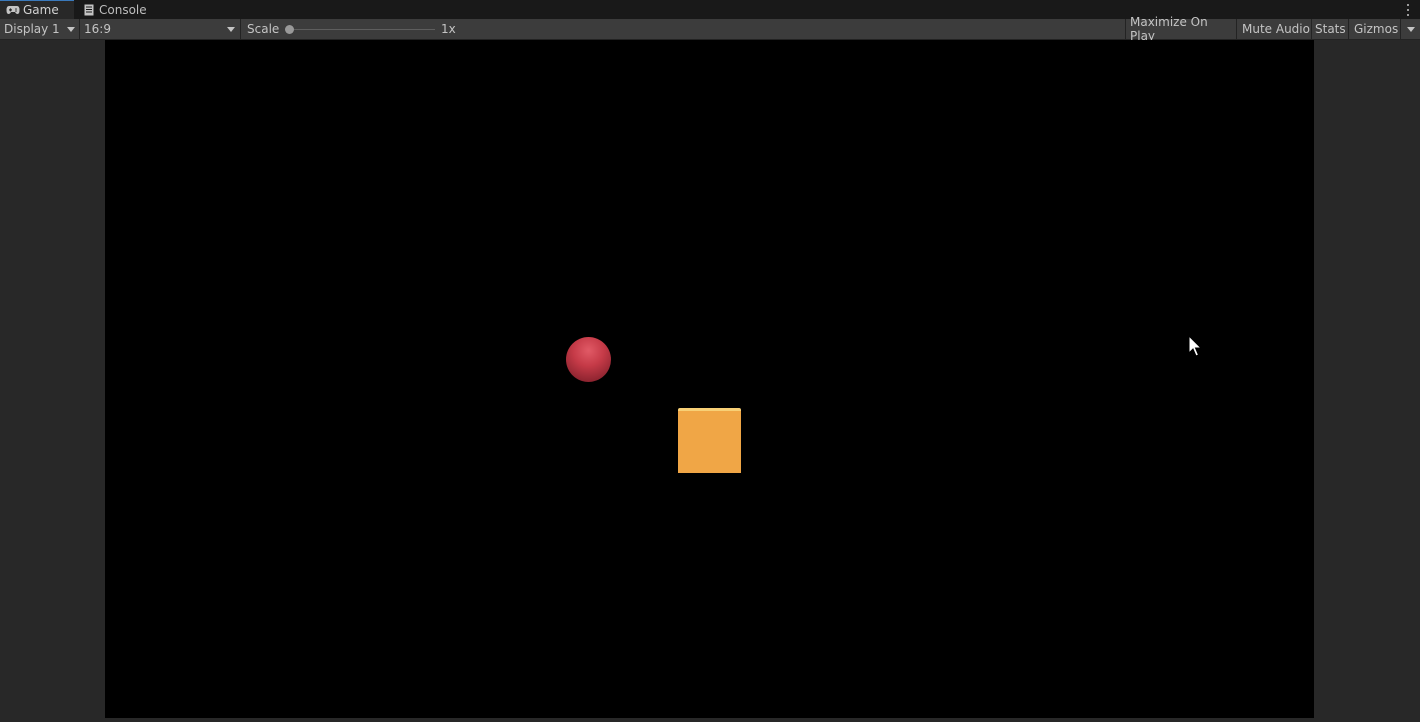 The height and width of the screenshot is (722, 1420). Describe the element at coordinates (1169, 29) in the screenshot. I see `maximize-on-play-label: Maximize On Play` at that location.